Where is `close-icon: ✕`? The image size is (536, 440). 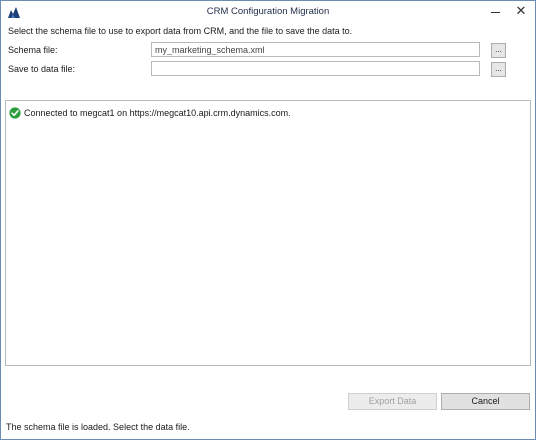
close-icon: ✕ is located at coordinates (521, 11).